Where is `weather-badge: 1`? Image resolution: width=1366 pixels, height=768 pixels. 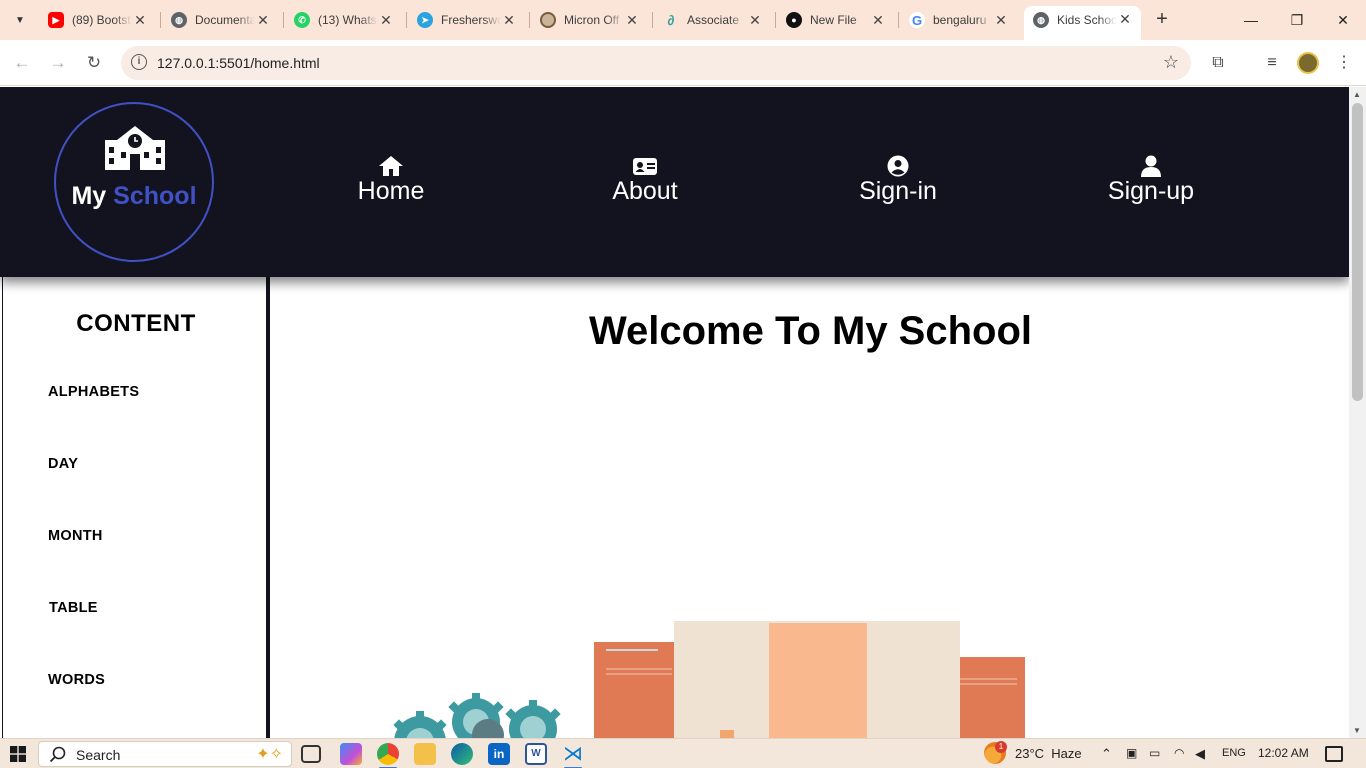 weather-badge: 1 is located at coordinates (1001, 747).